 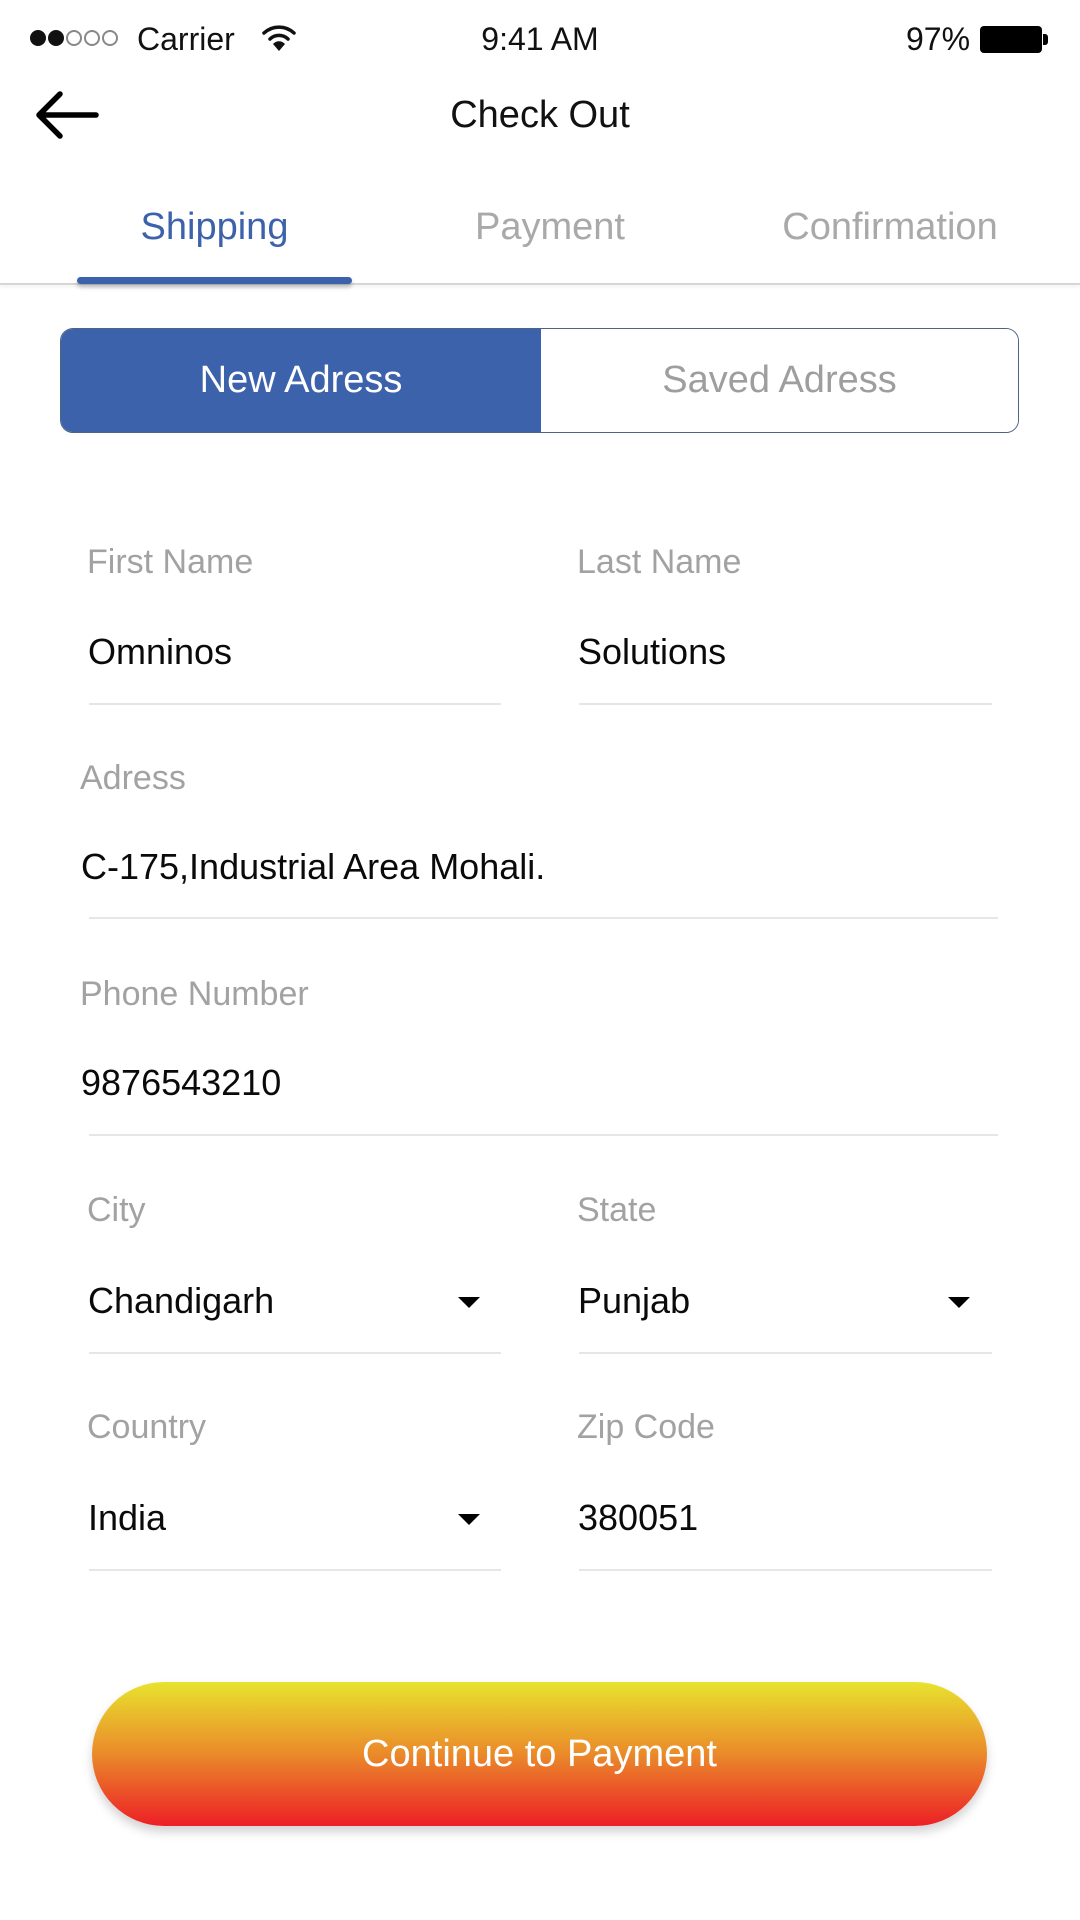 What do you see at coordinates (194, 994) in the screenshot?
I see `phone-label: Phone Number` at bounding box center [194, 994].